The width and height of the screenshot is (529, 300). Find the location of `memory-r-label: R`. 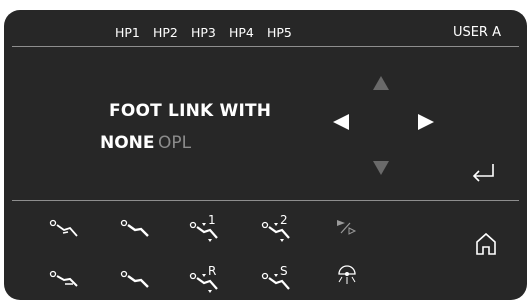

memory-r-label: R is located at coordinates (212, 271).